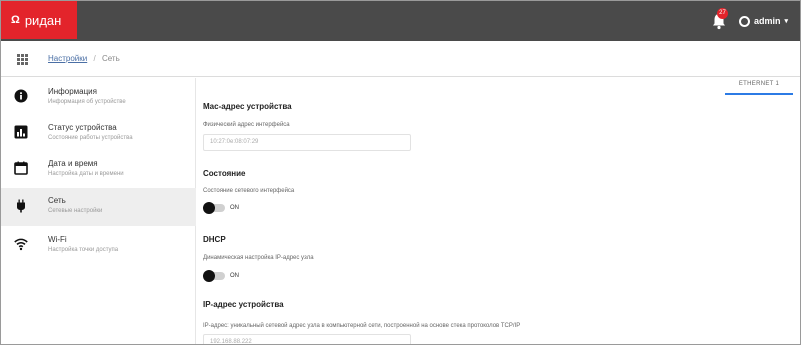 The image size is (801, 345). What do you see at coordinates (75, 211) in the screenshot?
I see `sidebar-item-subtitle: Сетевые настройки` at bounding box center [75, 211].